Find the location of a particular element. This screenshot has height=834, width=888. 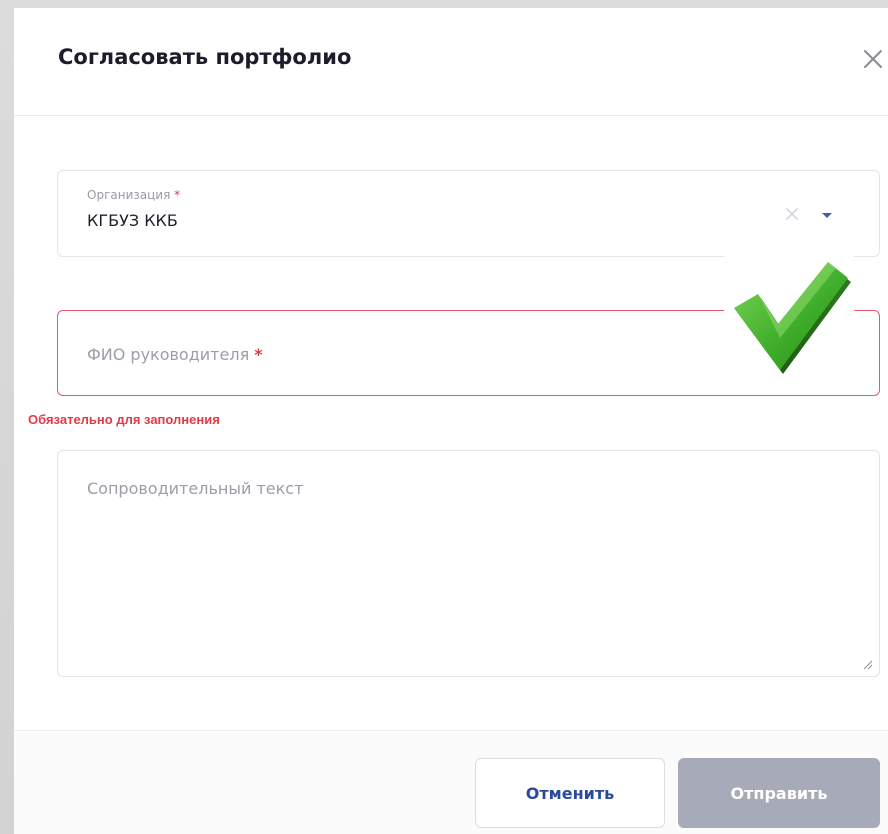

organization-select: Организация * КГБУЗ ККБ is located at coordinates (468, 213).